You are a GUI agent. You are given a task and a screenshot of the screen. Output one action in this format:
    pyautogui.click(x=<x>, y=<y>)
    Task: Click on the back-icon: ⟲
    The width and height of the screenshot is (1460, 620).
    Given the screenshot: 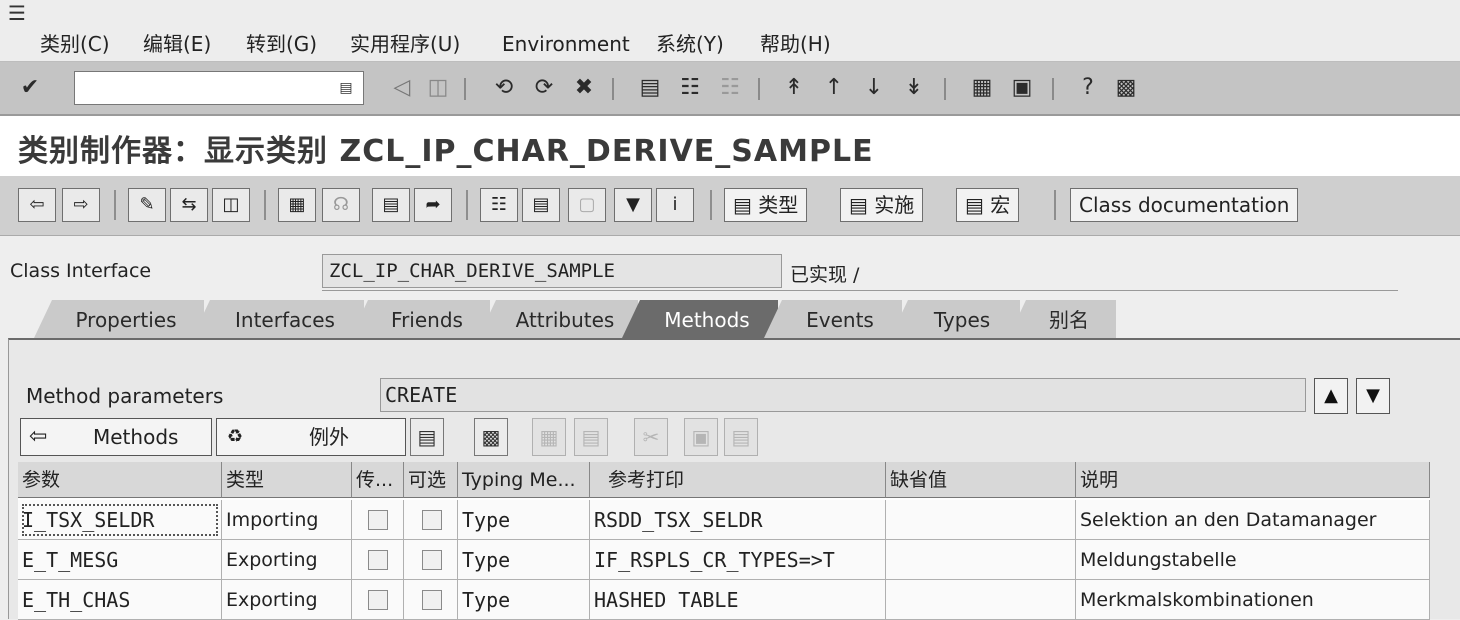 What is the action you would take?
    pyautogui.click(x=504, y=88)
    